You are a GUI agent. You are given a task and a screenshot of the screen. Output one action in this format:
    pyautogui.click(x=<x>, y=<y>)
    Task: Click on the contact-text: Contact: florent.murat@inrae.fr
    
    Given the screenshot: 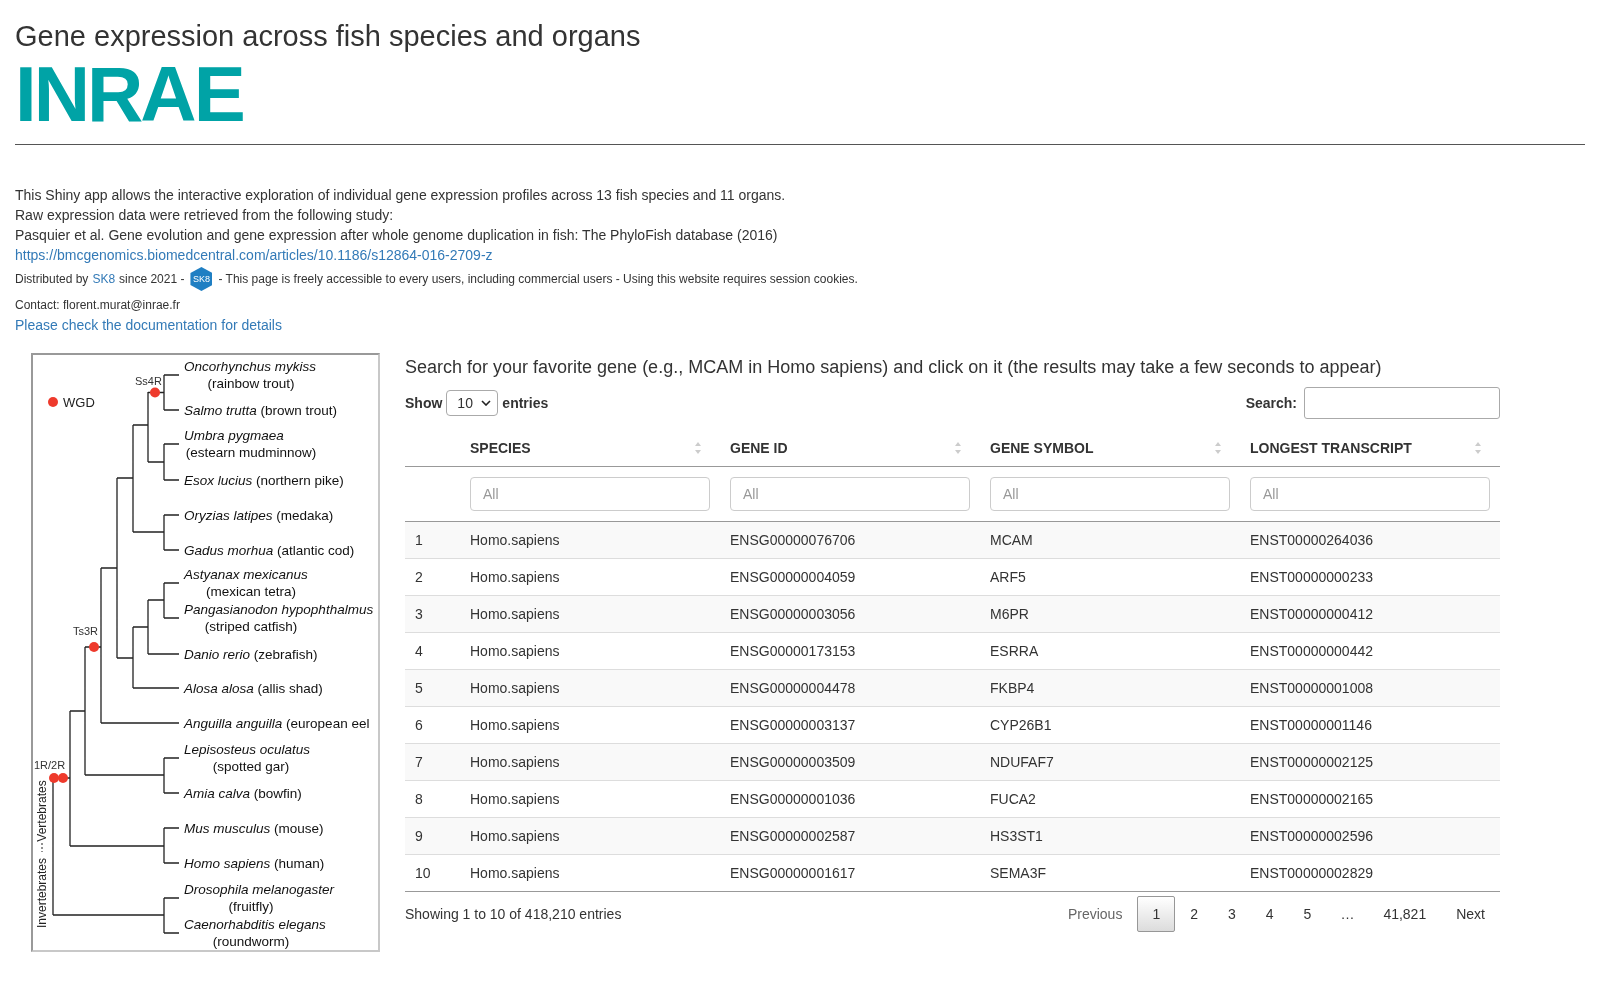 What is the action you would take?
    pyautogui.click(x=98, y=305)
    